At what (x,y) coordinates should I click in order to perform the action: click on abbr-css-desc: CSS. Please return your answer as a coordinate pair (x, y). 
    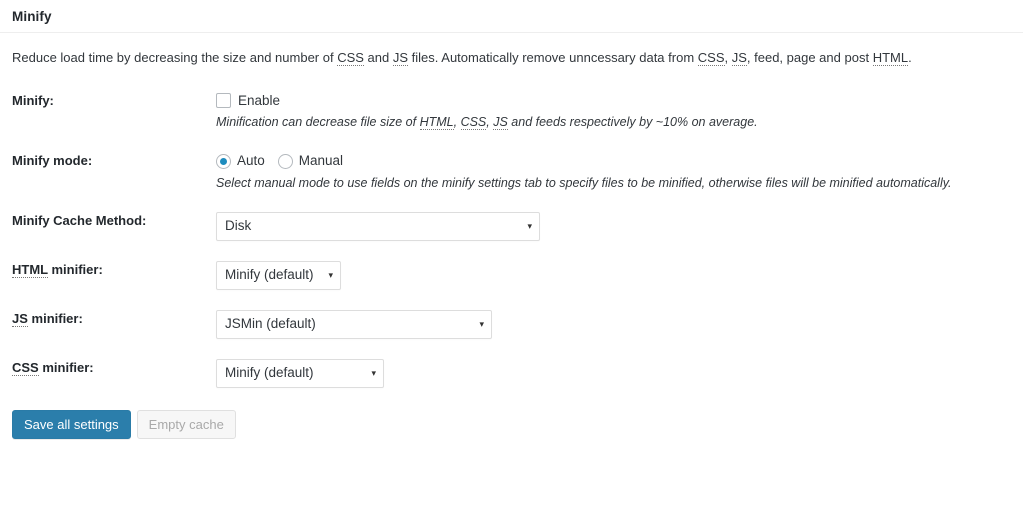
    Looking at the image, I should click on (473, 123).